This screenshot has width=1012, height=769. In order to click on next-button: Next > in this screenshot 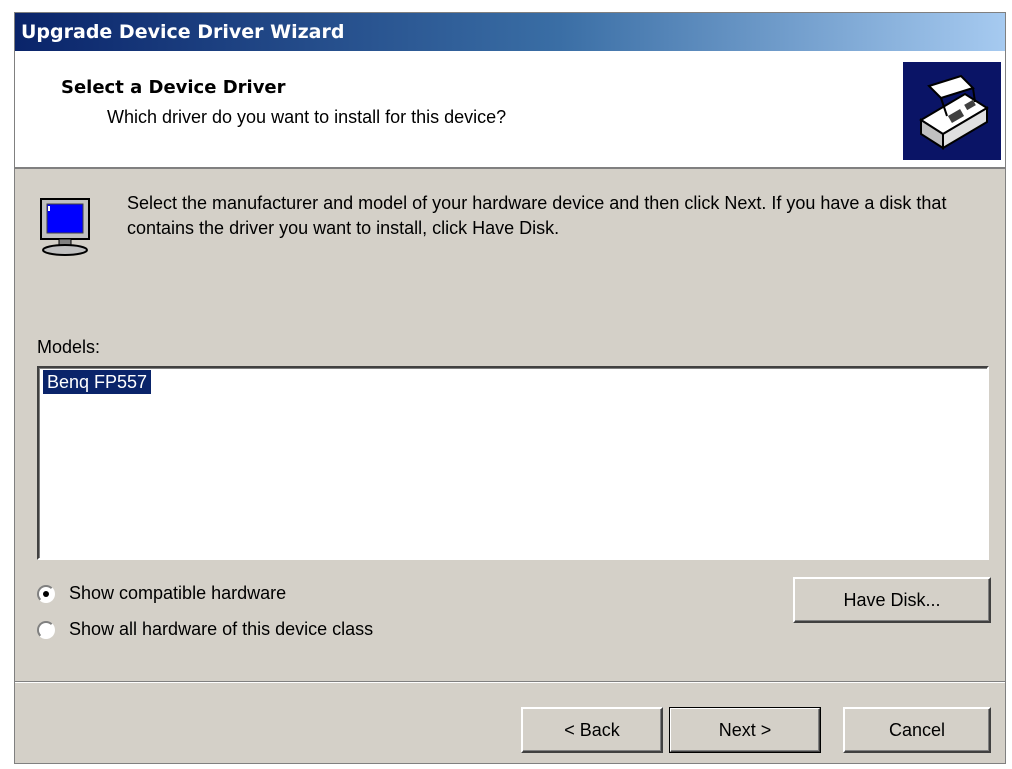, I will do `click(745, 730)`.